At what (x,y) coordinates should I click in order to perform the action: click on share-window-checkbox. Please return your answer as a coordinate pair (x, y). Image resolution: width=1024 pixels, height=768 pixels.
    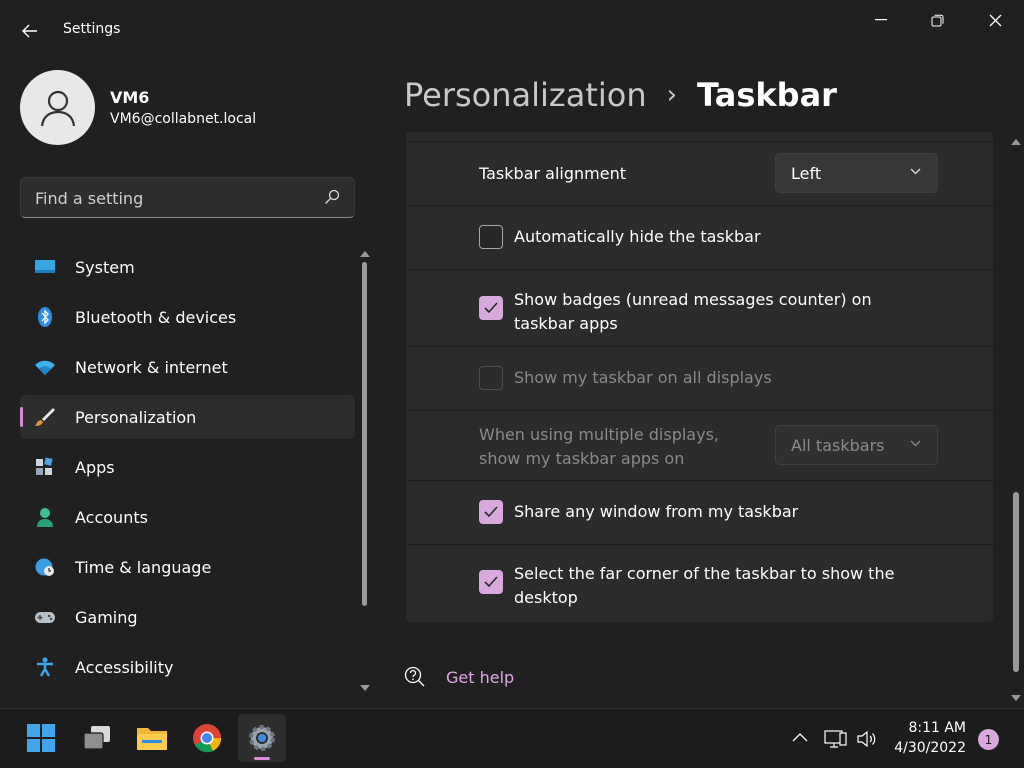
    Looking at the image, I should click on (491, 512).